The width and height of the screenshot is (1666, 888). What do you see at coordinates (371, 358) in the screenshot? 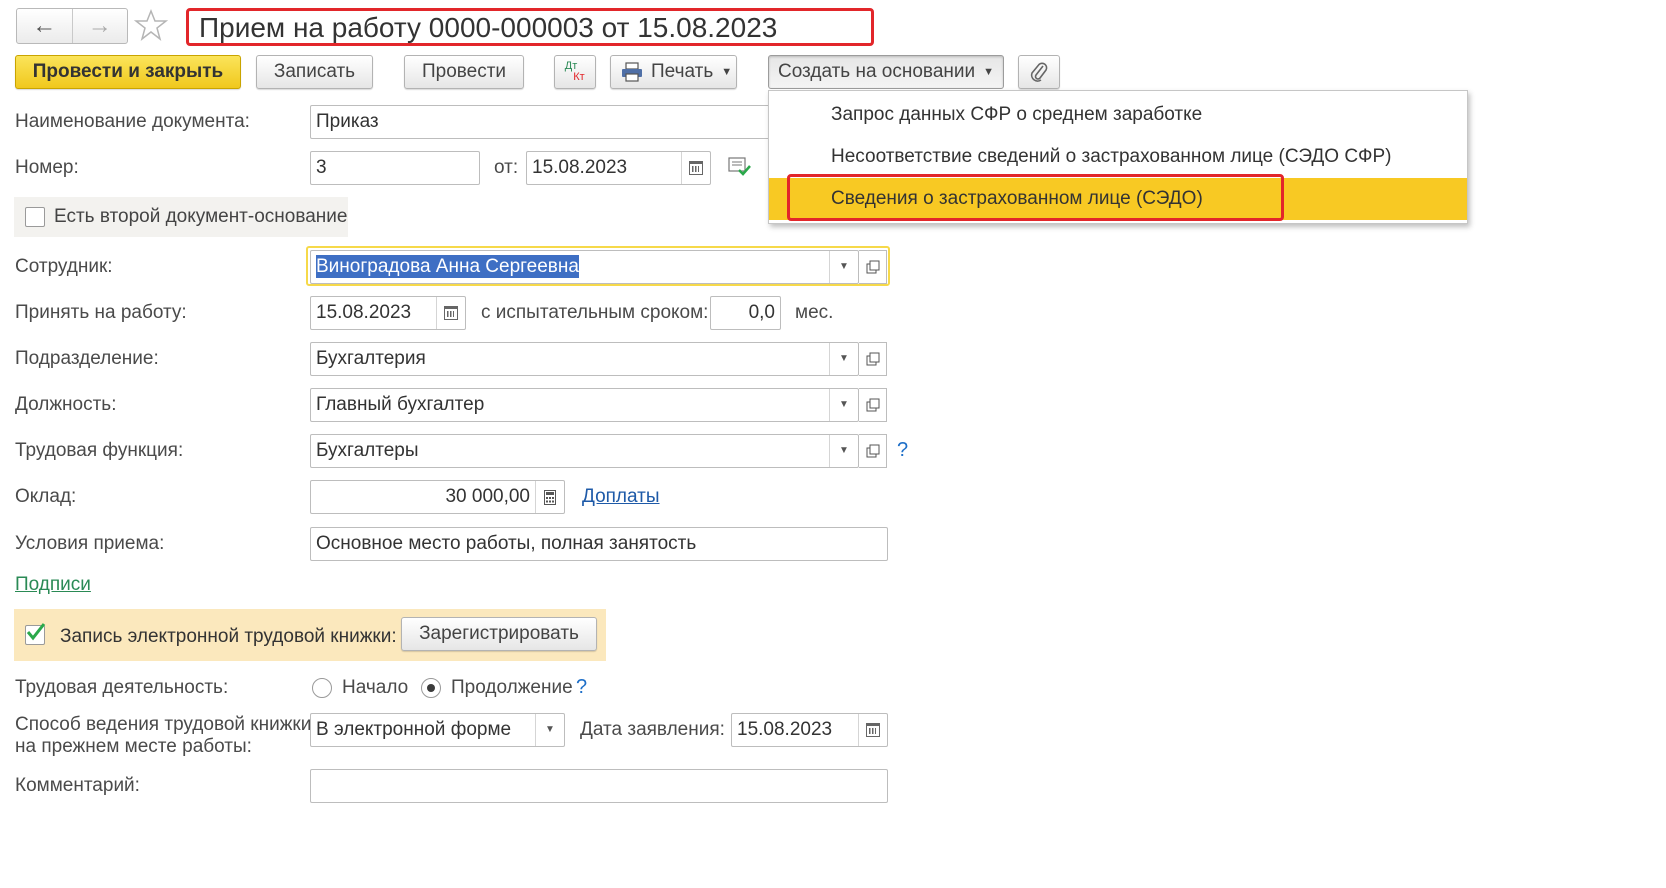
I see `department-value: Бухгалтерия` at bounding box center [371, 358].